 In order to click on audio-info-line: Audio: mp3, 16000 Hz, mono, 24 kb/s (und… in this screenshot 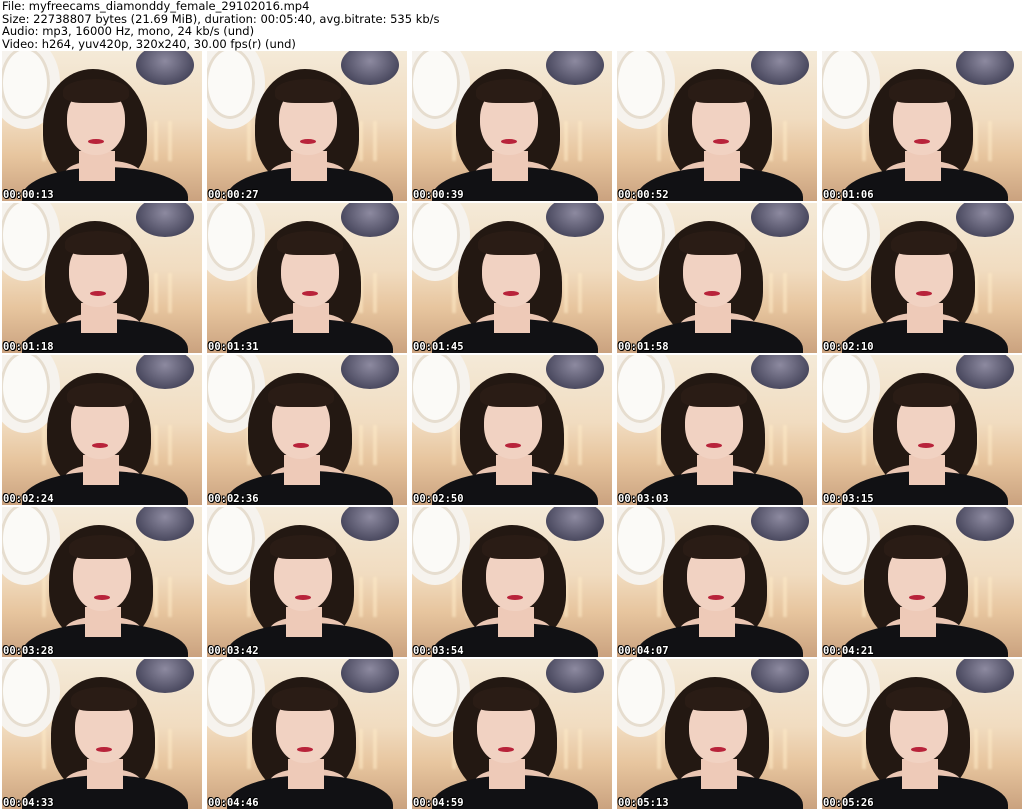, I will do `click(128, 31)`.